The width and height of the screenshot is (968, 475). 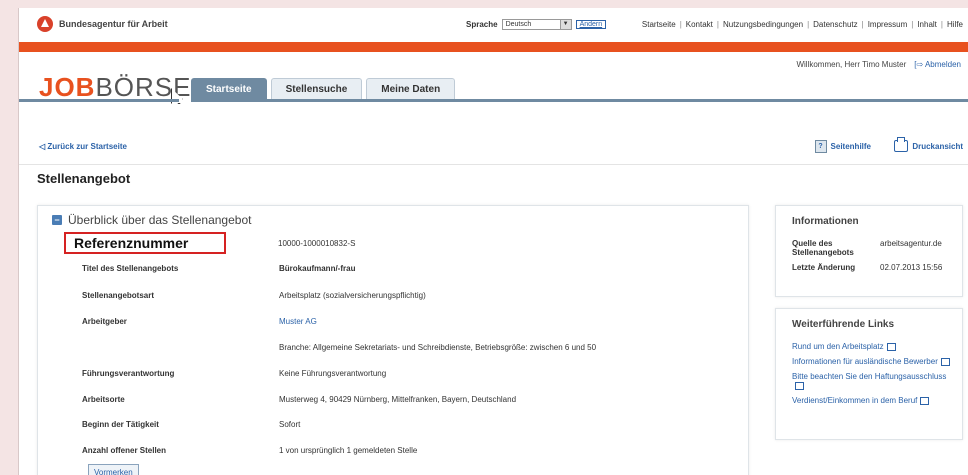 What do you see at coordinates (820, 146) in the screenshot?
I see `help-icon: ?` at bounding box center [820, 146].